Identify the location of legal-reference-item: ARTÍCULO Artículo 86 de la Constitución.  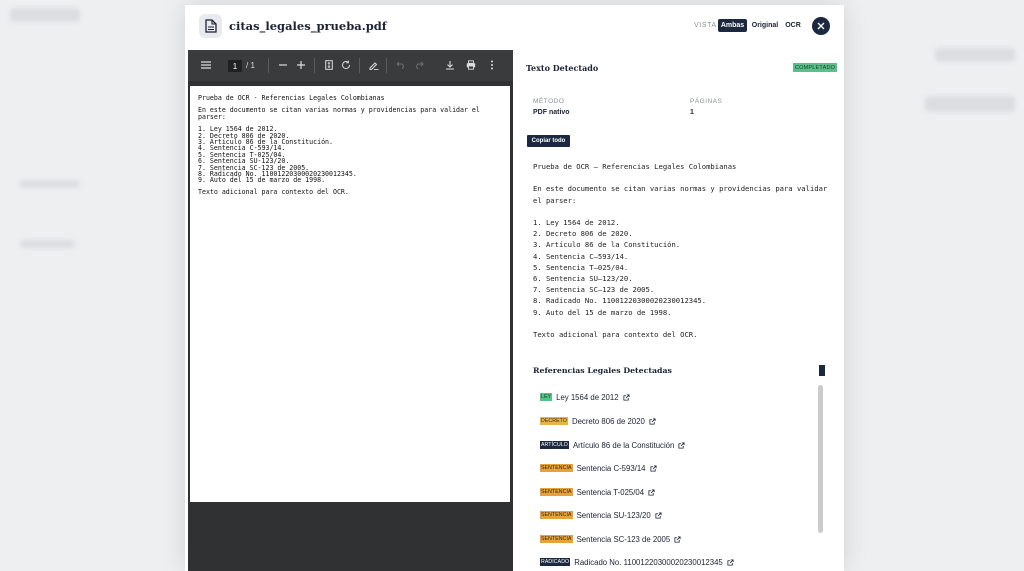
(612, 445).